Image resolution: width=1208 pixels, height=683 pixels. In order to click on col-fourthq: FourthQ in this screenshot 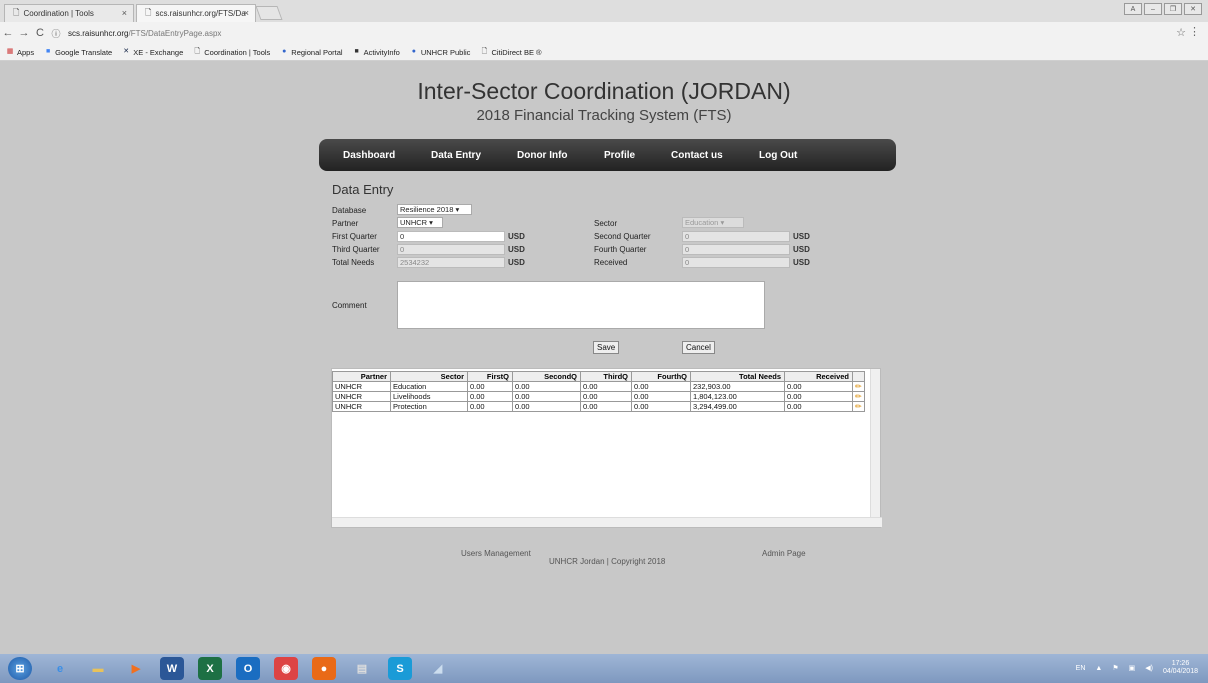, I will do `click(661, 376)`.